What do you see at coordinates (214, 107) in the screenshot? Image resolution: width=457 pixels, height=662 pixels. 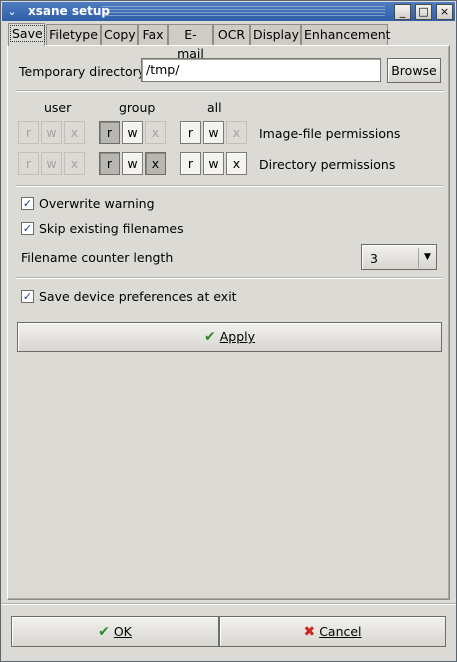 I see `perm-header-all: all` at bounding box center [214, 107].